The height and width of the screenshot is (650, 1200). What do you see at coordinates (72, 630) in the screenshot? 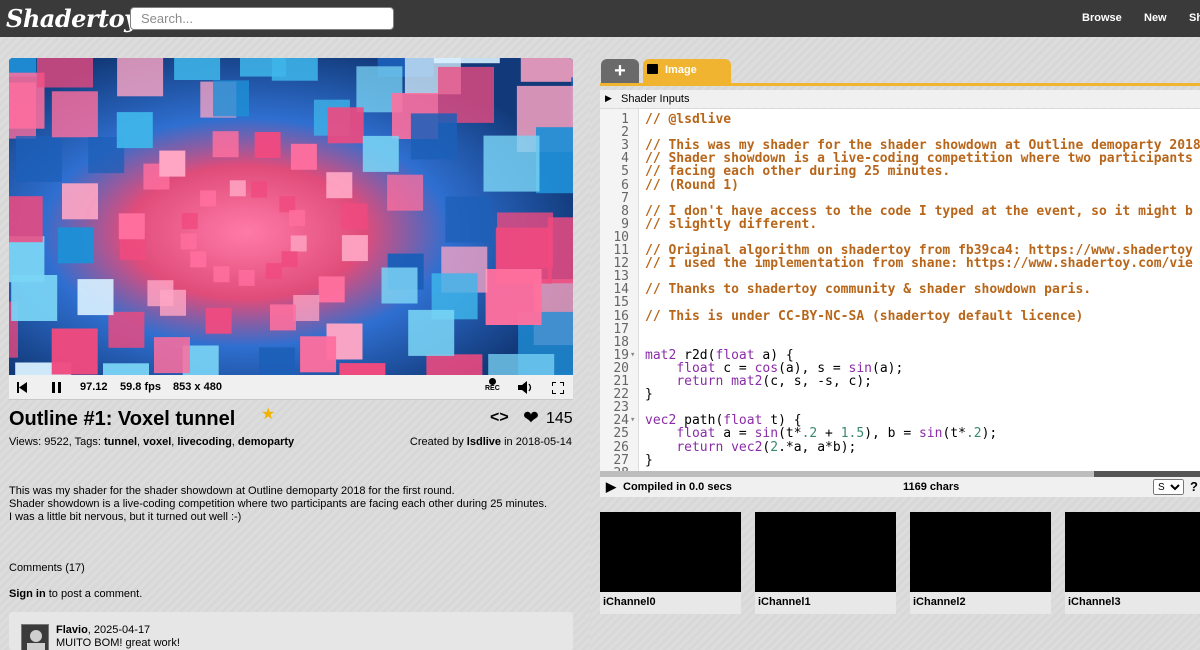
I see `comment-author-link: Flavio` at bounding box center [72, 630].